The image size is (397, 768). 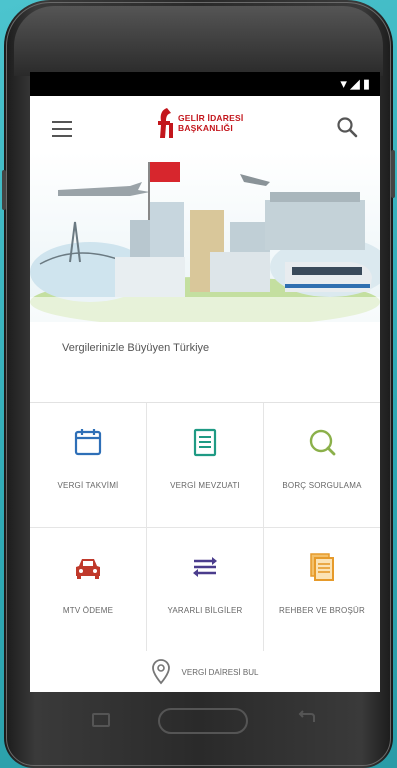 What do you see at coordinates (205, 610) in the screenshot?
I see `menu-item-label: YARARLI BİLGİLER` at bounding box center [205, 610].